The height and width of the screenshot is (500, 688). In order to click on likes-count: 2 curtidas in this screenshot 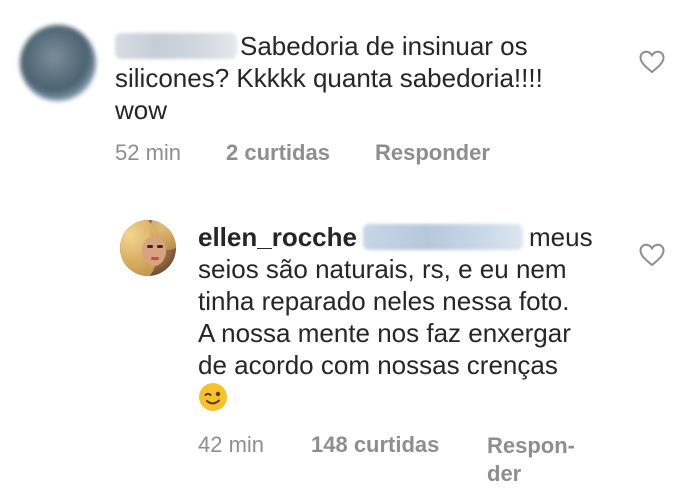, I will do `click(278, 153)`.